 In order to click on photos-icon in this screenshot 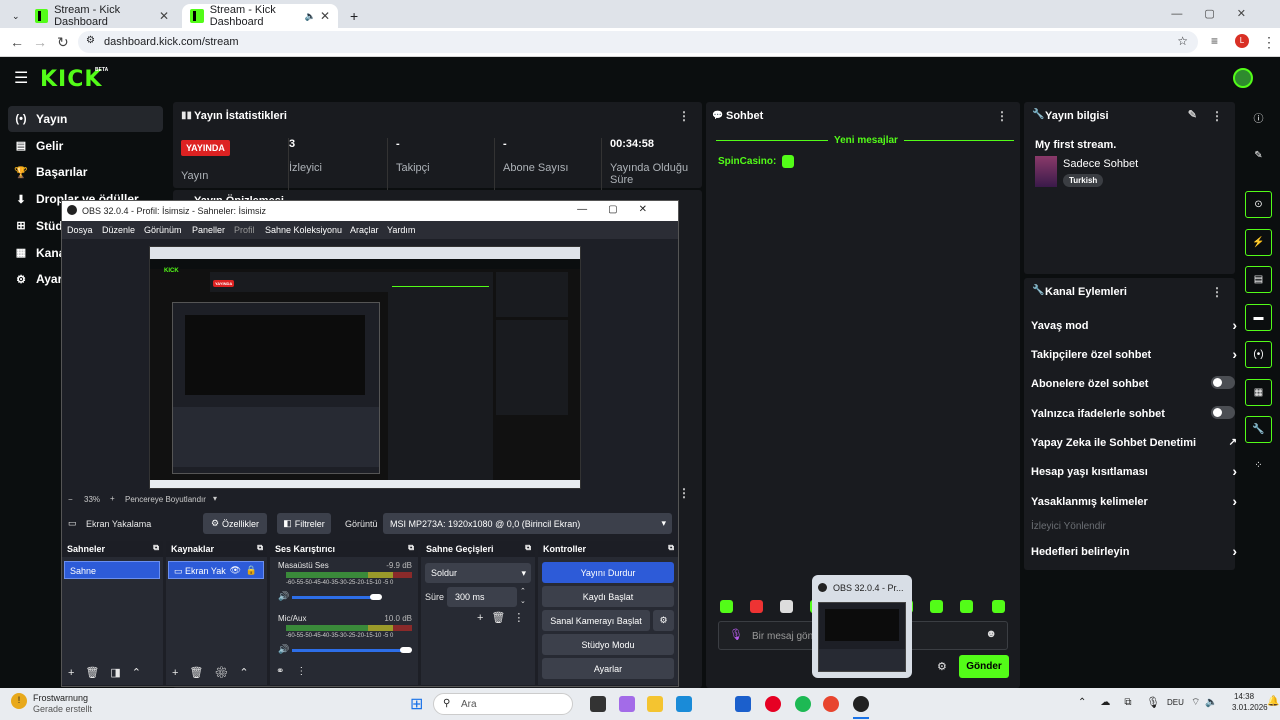, I will do `click(743, 704)`.